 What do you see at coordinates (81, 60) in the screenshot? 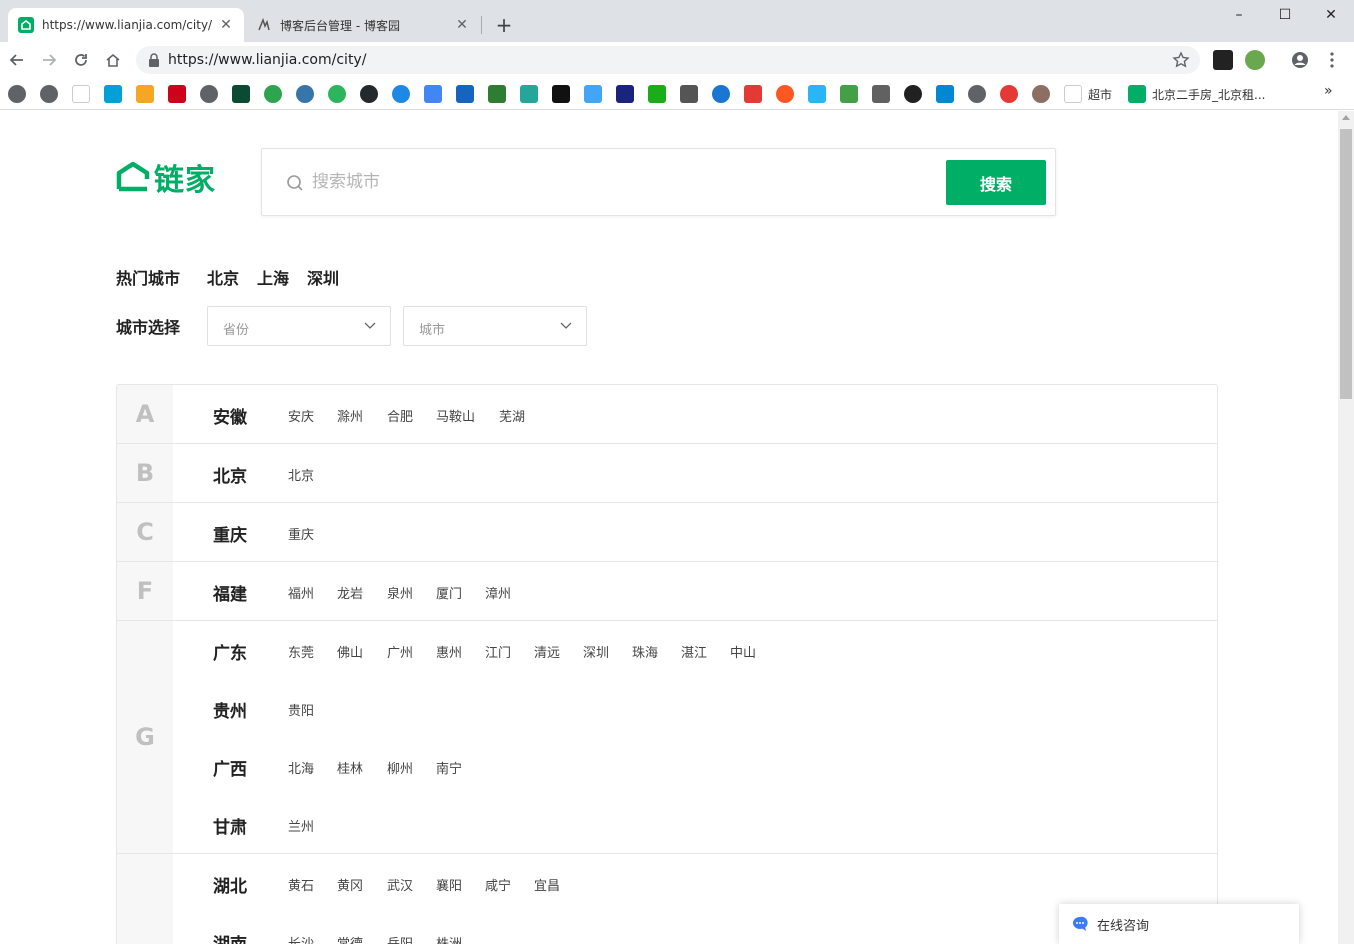
I see `reload-icon` at bounding box center [81, 60].